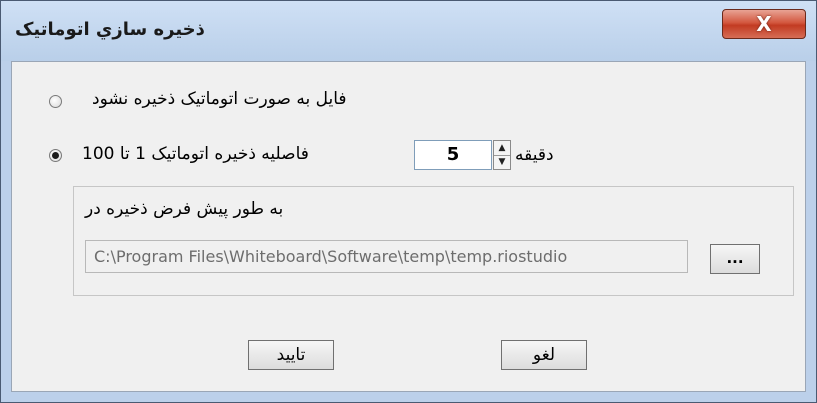  I want to click on close-icon: X, so click(764, 24).